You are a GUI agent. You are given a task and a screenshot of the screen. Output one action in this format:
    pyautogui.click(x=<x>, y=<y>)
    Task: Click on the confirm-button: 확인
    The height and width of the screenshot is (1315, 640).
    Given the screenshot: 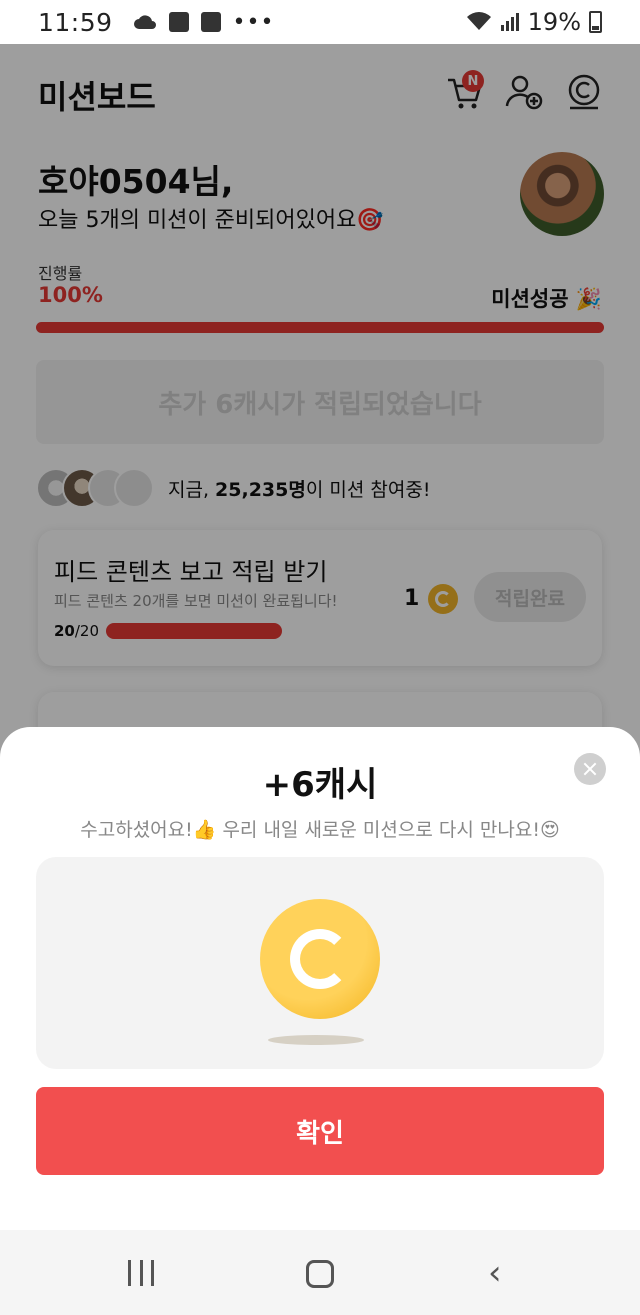 What is the action you would take?
    pyautogui.click(x=320, y=1131)
    